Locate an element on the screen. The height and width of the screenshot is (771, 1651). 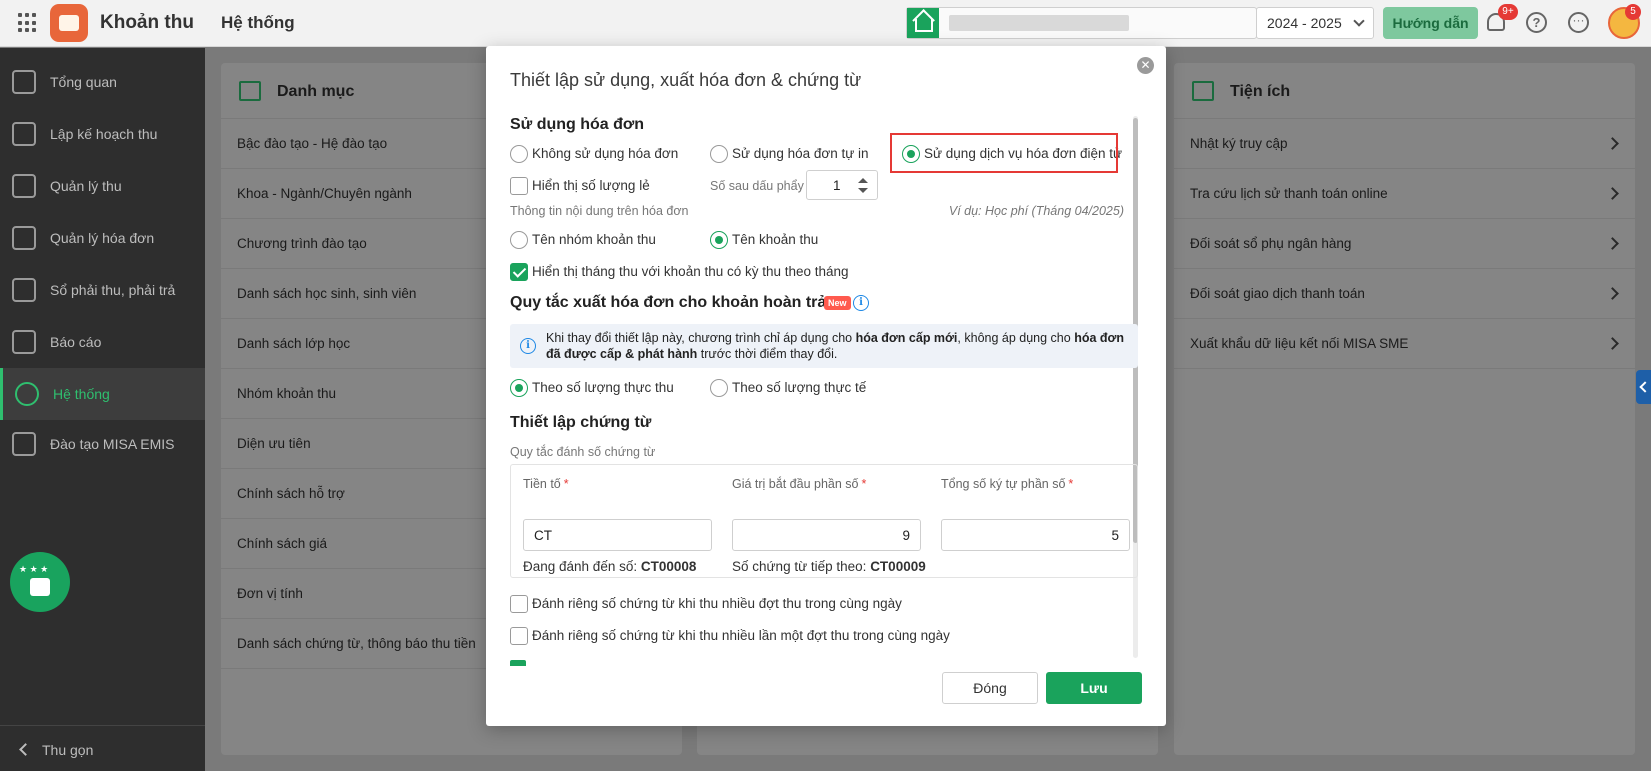
utility-item: Nhật ký truy cập is located at coordinates (1404, 144).